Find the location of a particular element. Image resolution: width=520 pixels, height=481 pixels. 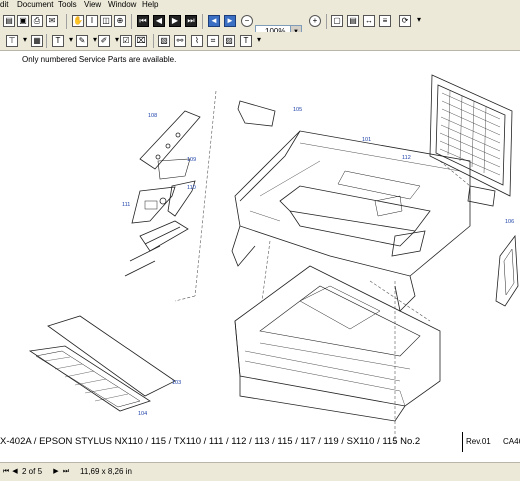

part-label-104: 104 is located at coordinates (142, 414).